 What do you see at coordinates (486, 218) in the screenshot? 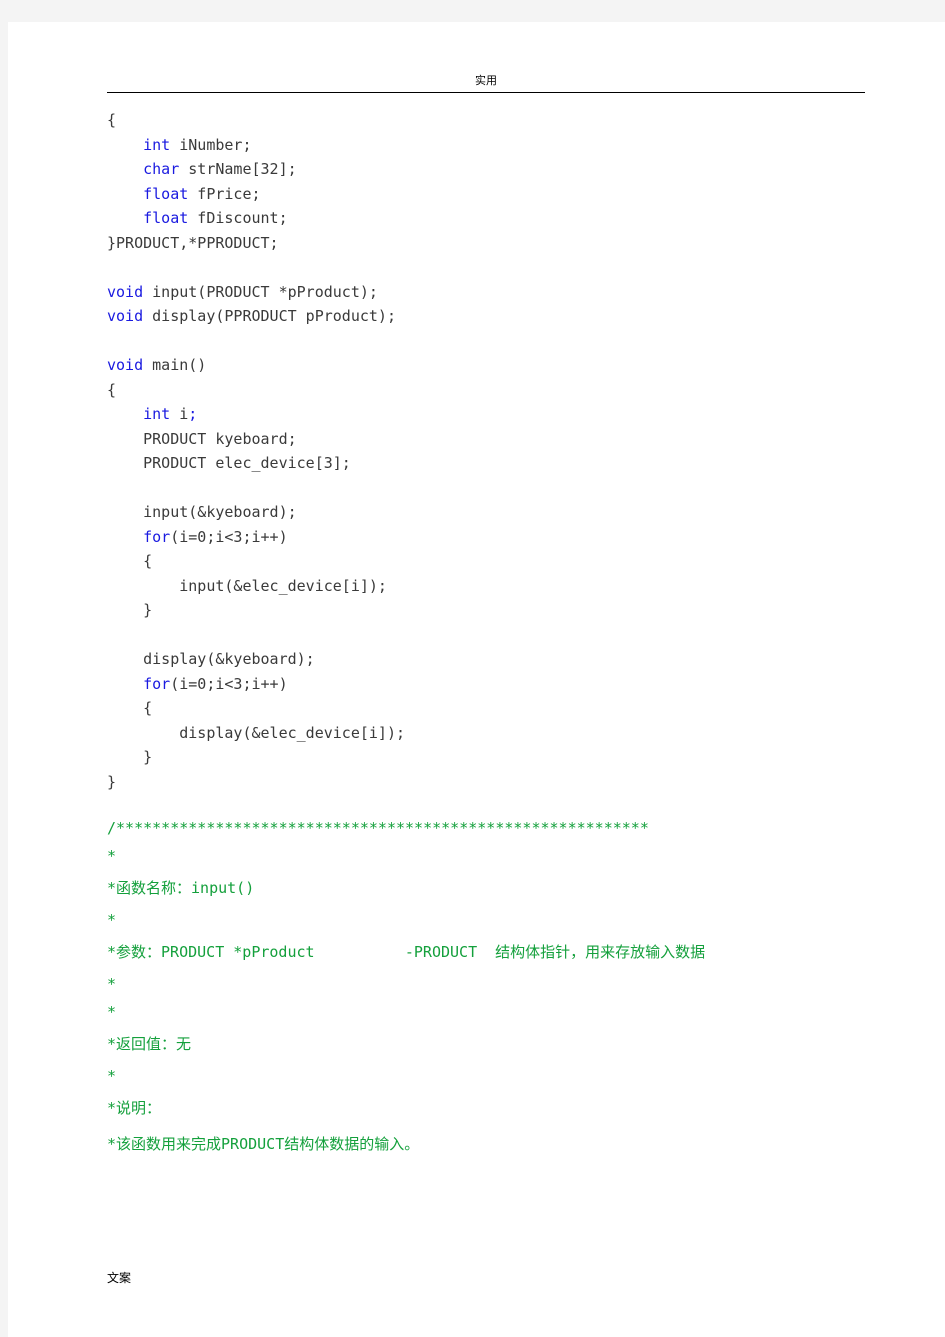
I see `code-line: float fDiscount;` at bounding box center [486, 218].